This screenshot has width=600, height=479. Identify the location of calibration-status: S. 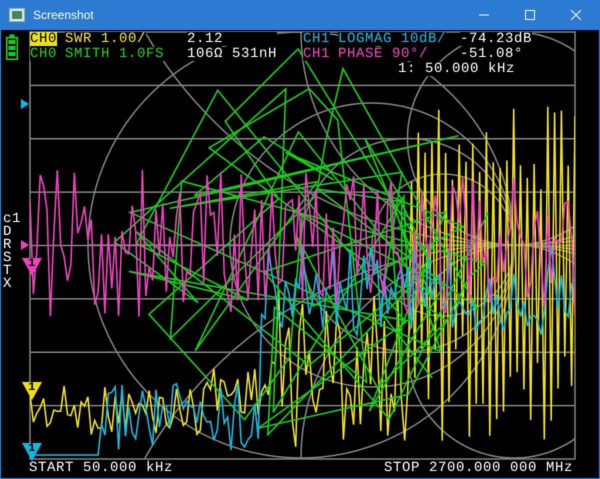
(8, 258).